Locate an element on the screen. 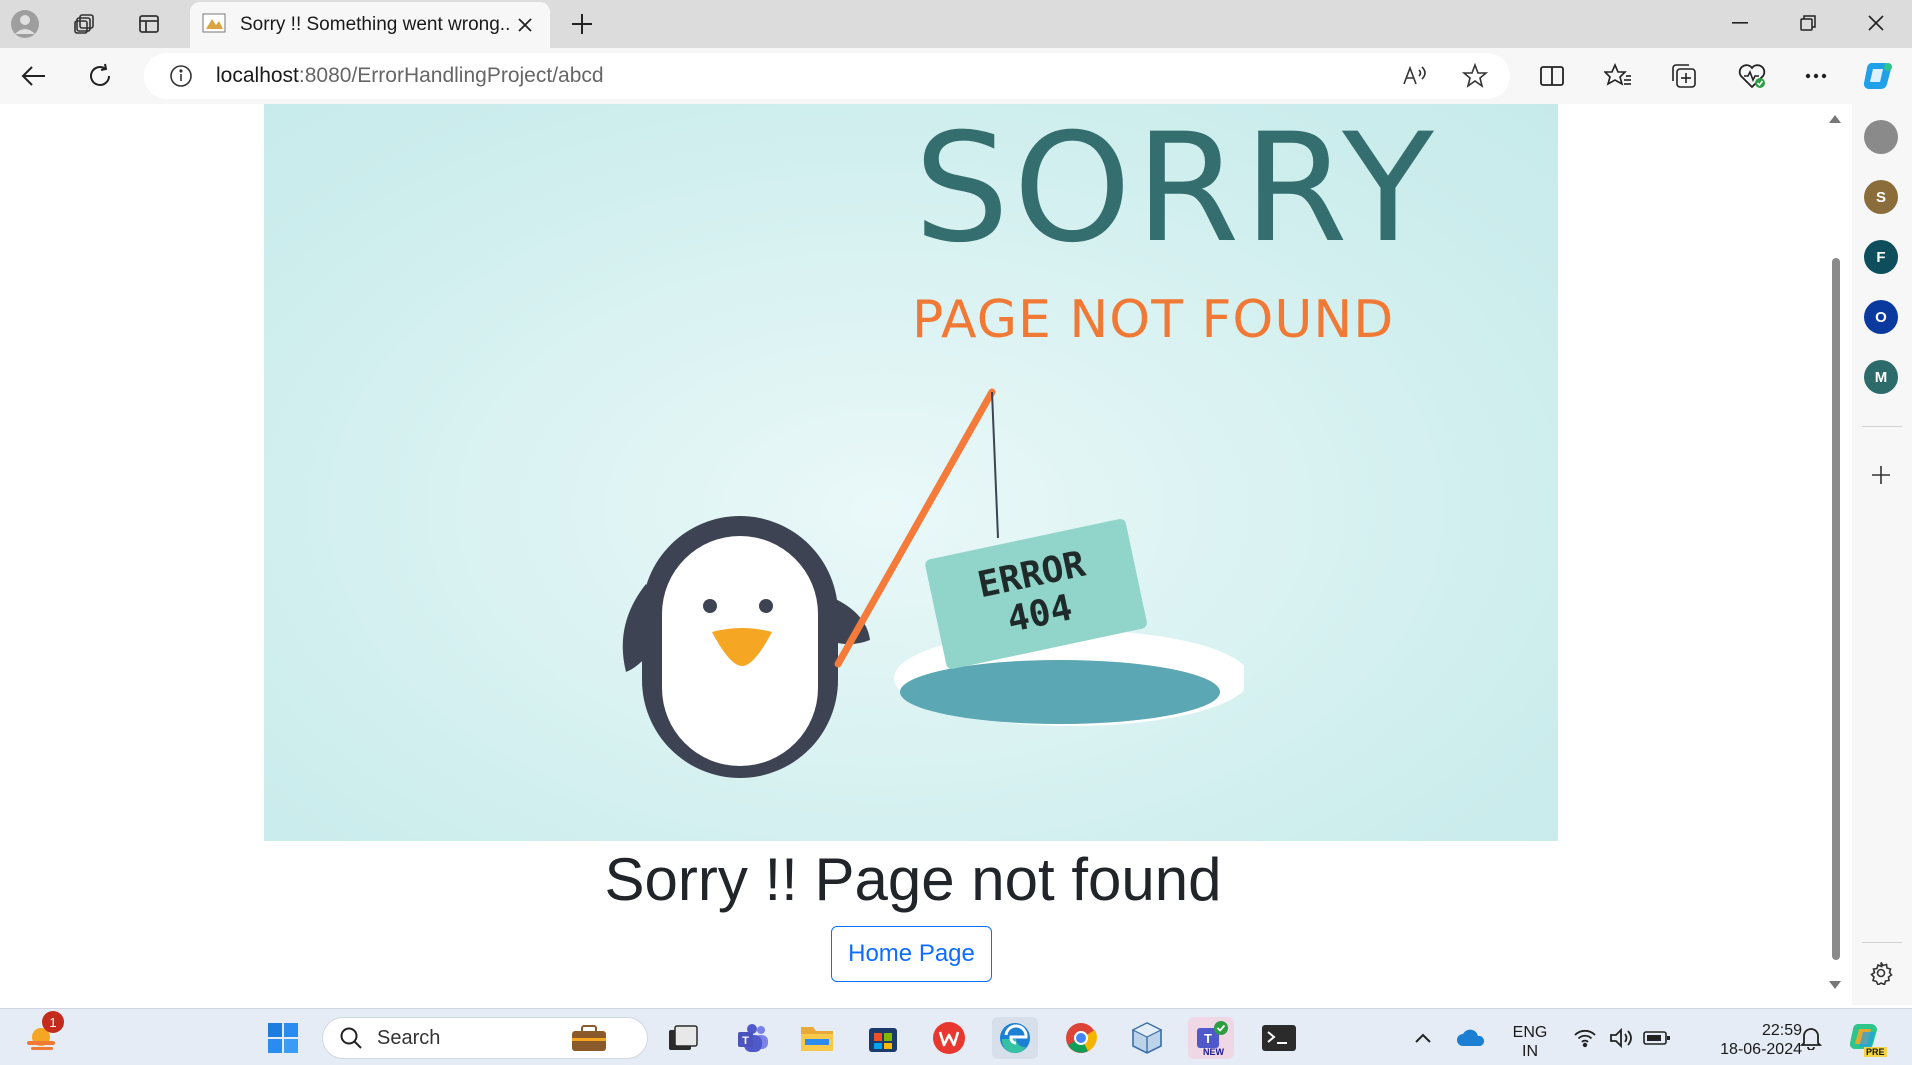 This screenshot has height=1065, width=1912. notifications-bell-icon is located at coordinates (1811, 1038).